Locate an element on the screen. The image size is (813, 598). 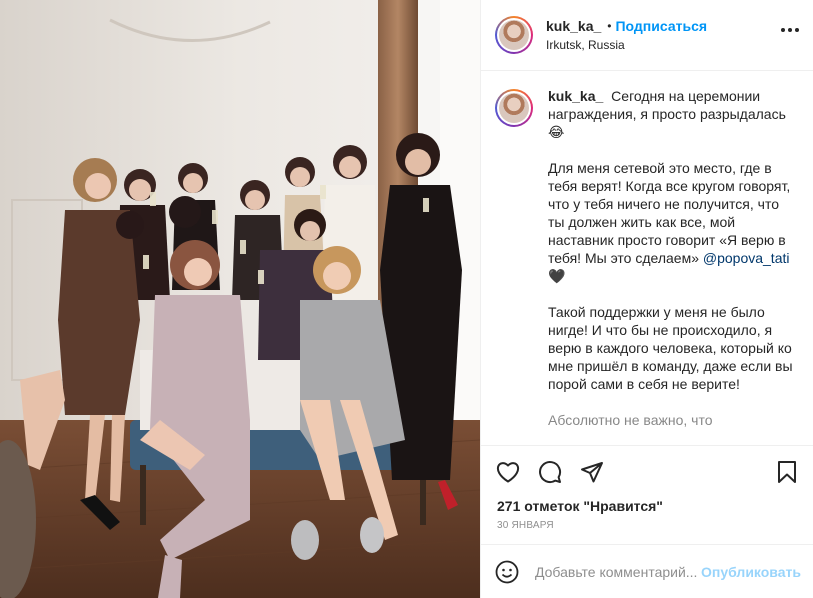
follow-button: Подписаться is located at coordinates (661, 26).